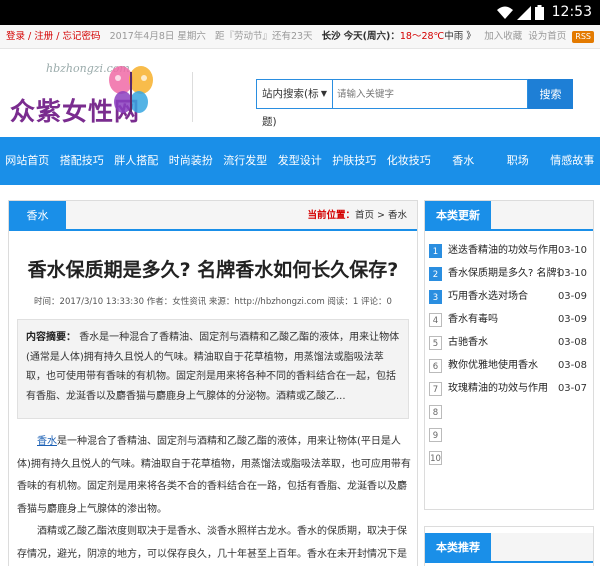  What do you see at coordinates (509, 411) in the screenshot?
I see `list-item: 8` at bounding box center [509, 411].